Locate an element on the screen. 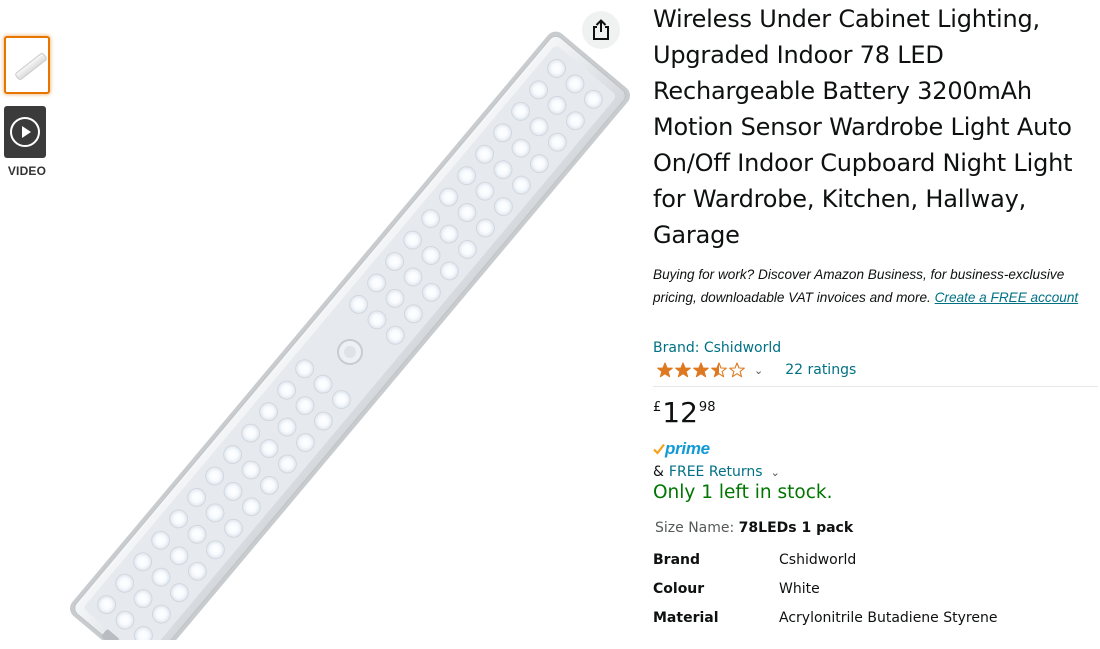 The width and height of the screenshot is (1100, 649). price-whole: 12 is located at coordinates (680, 412).